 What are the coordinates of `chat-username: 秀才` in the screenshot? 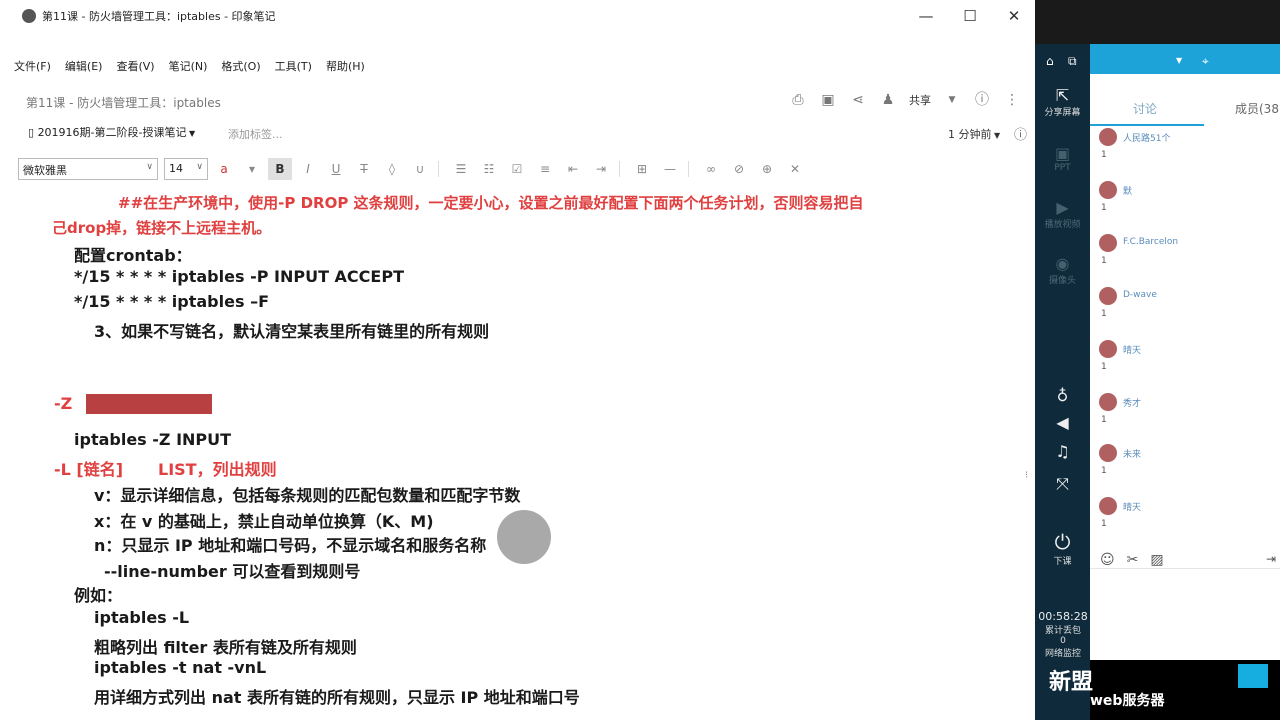 It's located at (1132, 402).